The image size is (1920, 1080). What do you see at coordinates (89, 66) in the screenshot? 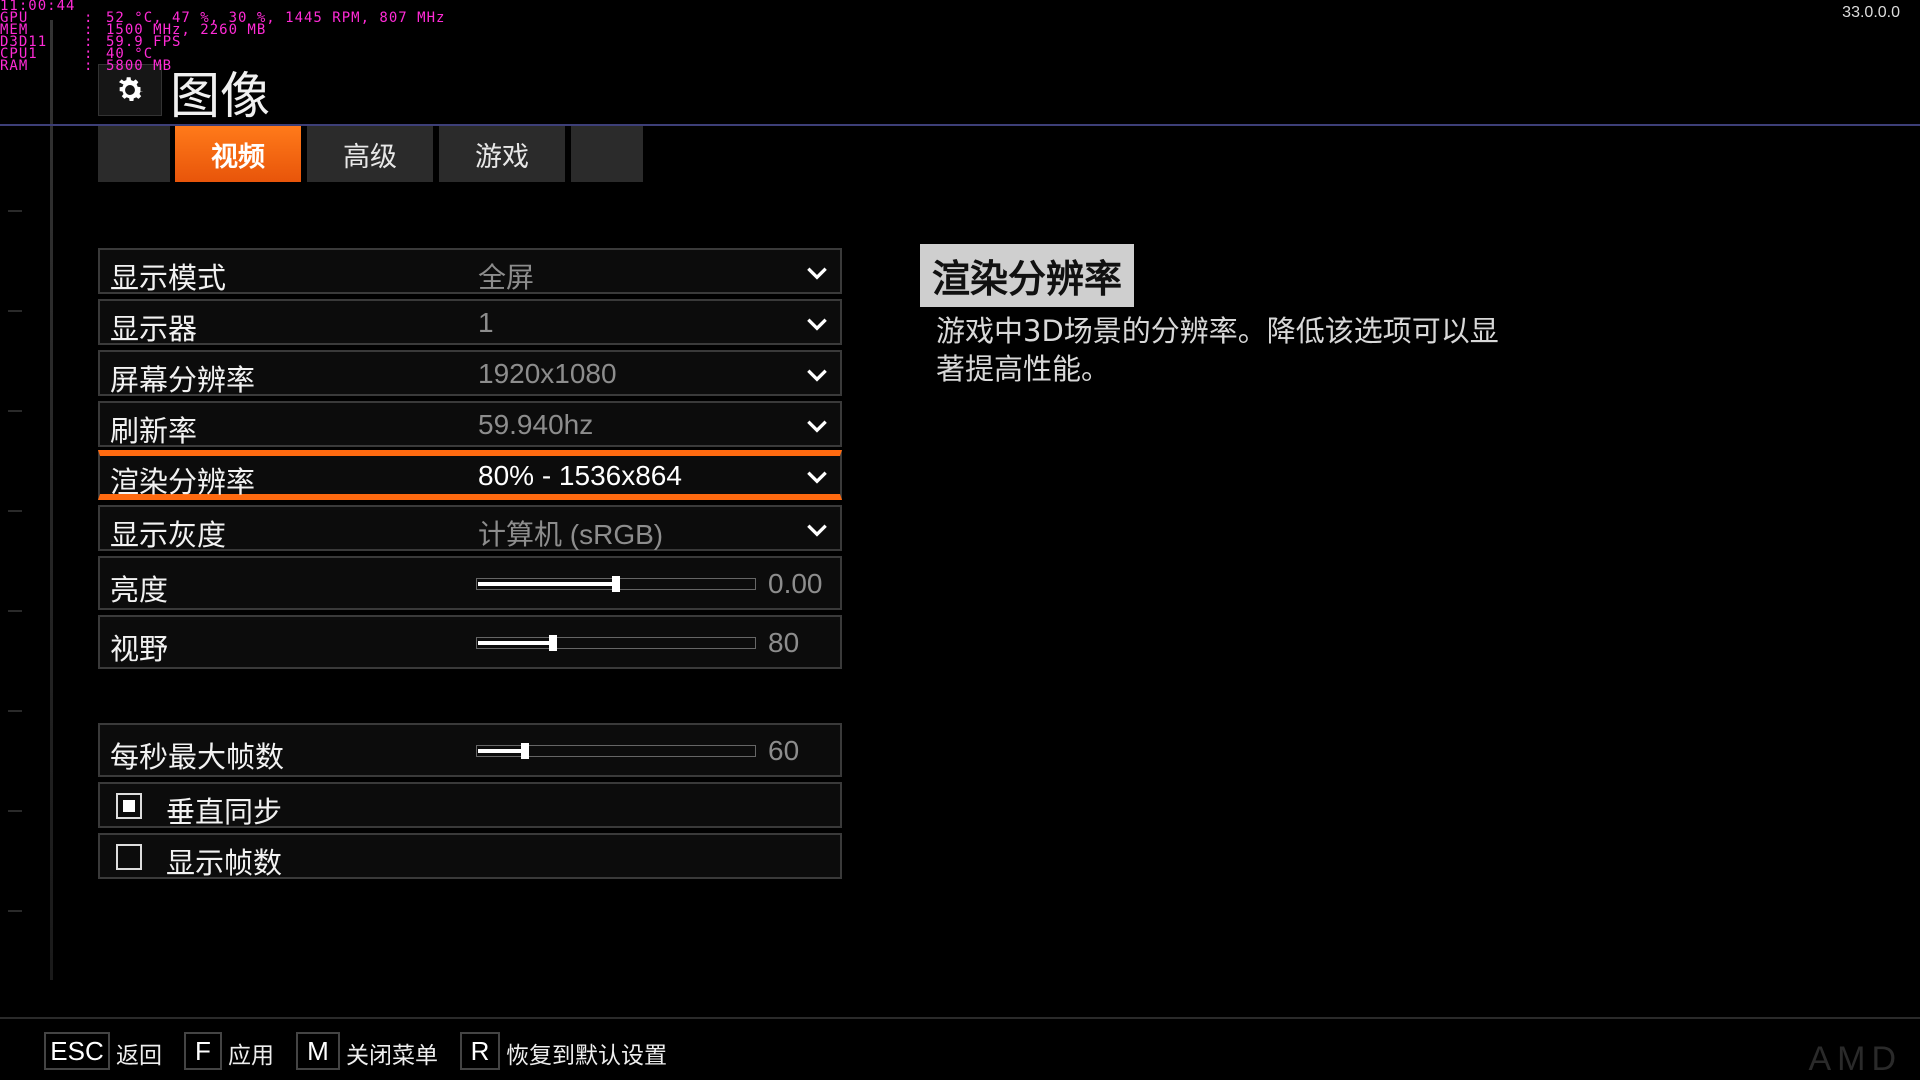
I see `osd-sep: :` at bounding box center [89, 66].